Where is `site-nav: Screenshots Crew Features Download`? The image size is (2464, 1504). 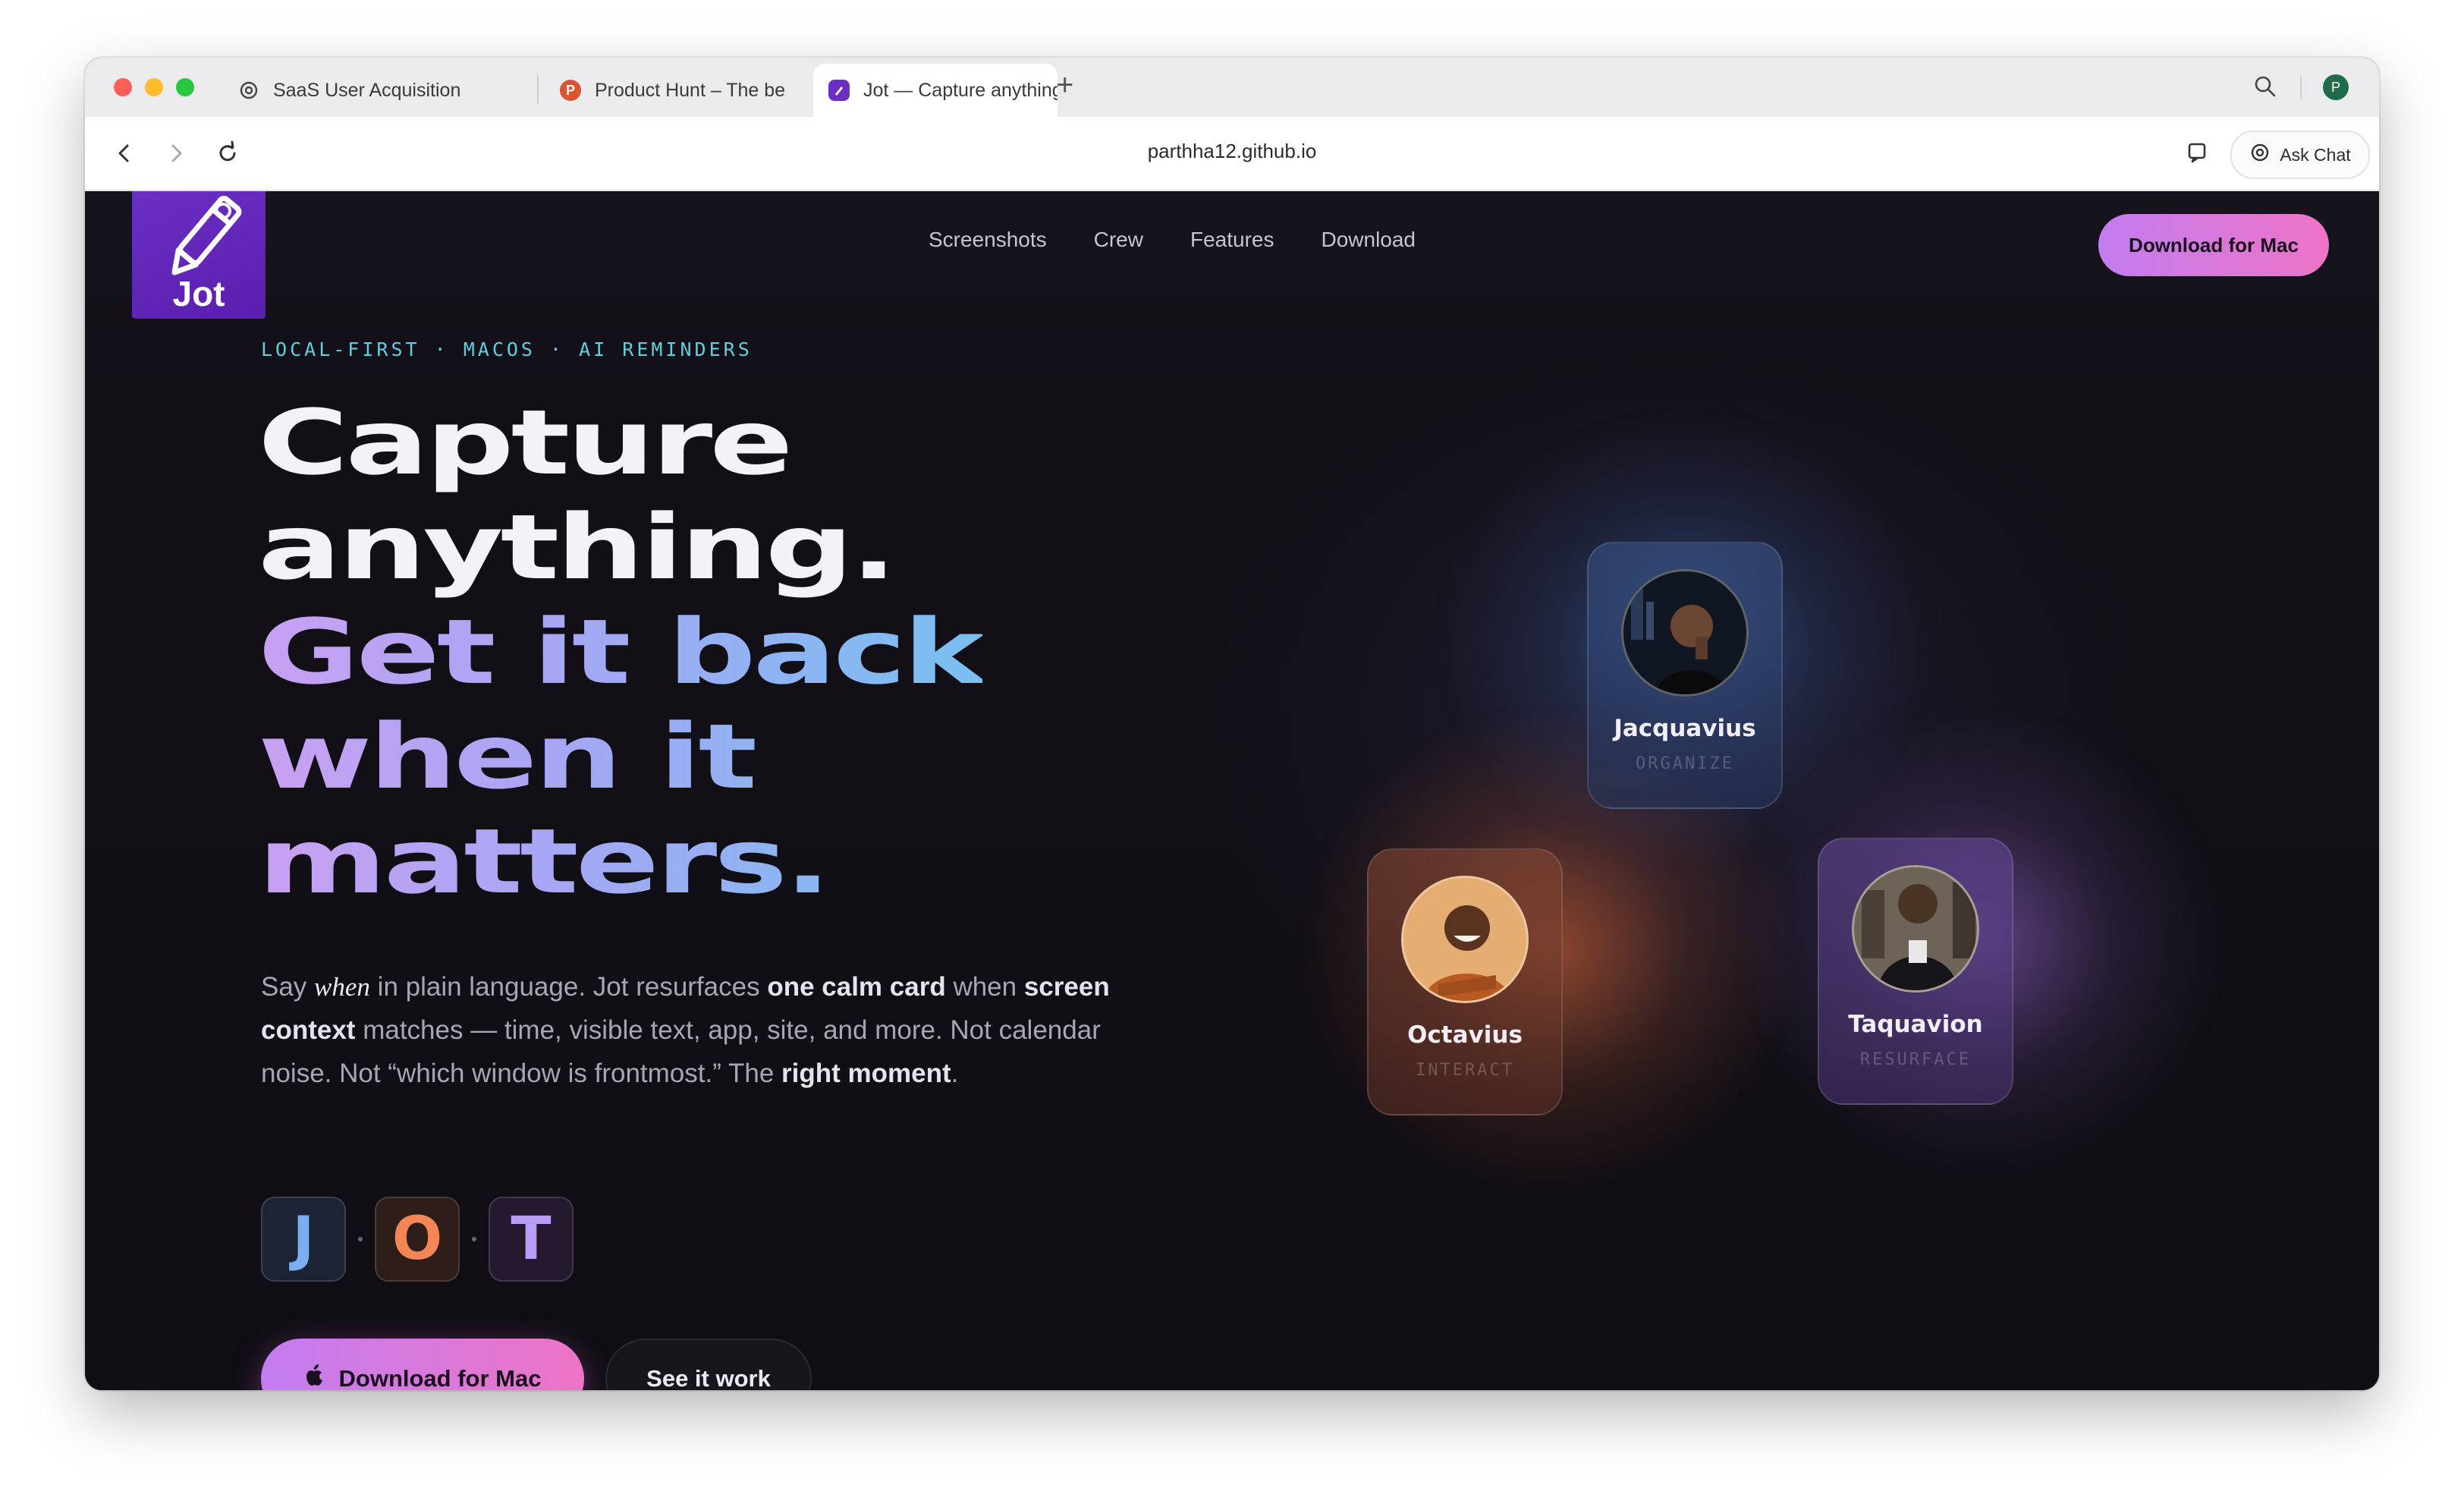 site-nav: Screenshots Crew Features Download is located at coordinates (1172, 240).